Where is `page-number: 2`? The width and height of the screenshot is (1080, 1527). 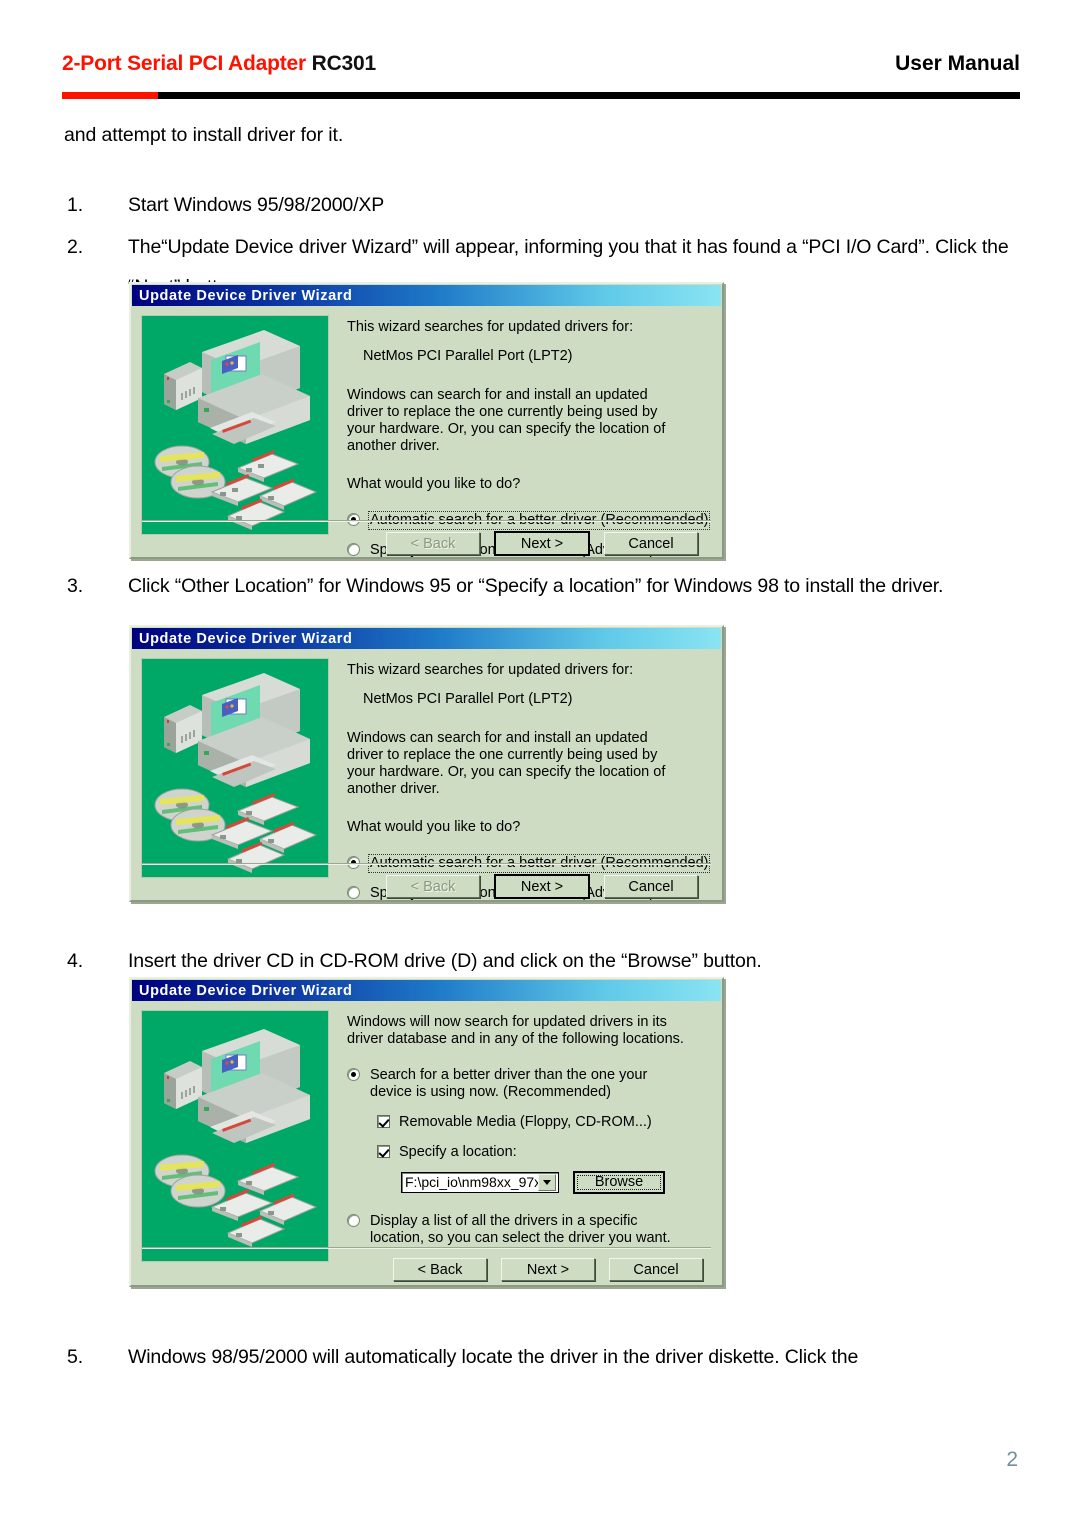 page-number: 2 is located at coordinates (1012, 1459).